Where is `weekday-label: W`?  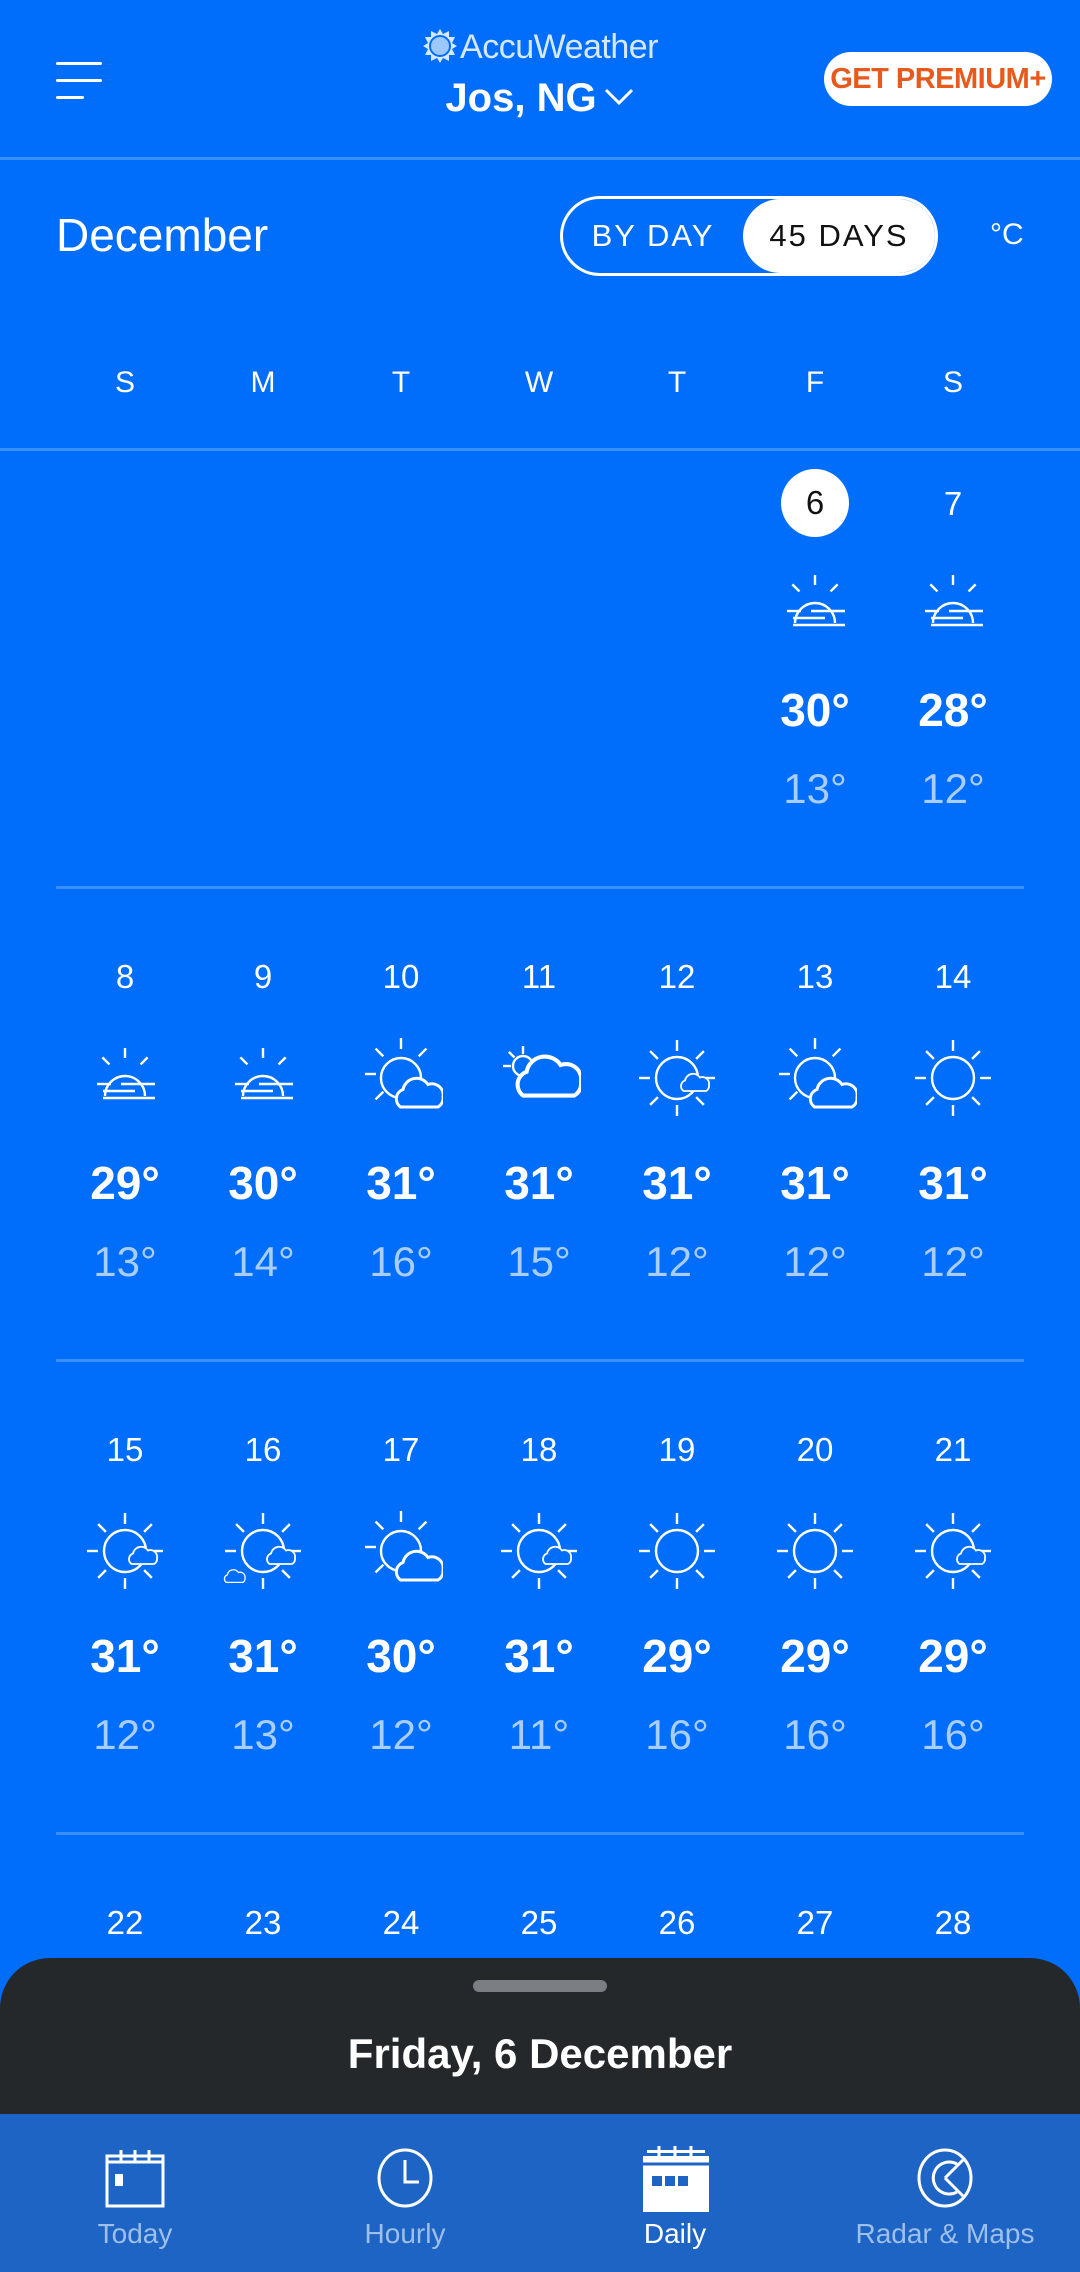 weekday-label: W is located at coordinates (539, 382).